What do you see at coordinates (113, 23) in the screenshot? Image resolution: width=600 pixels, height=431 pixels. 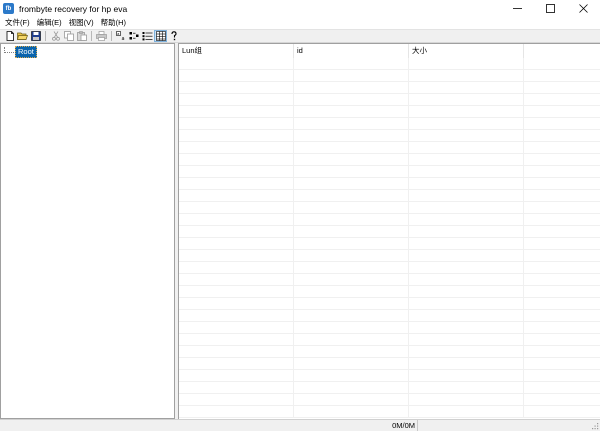 I see `menu-help: 帮助(H)` at bounding box center [113, 23].